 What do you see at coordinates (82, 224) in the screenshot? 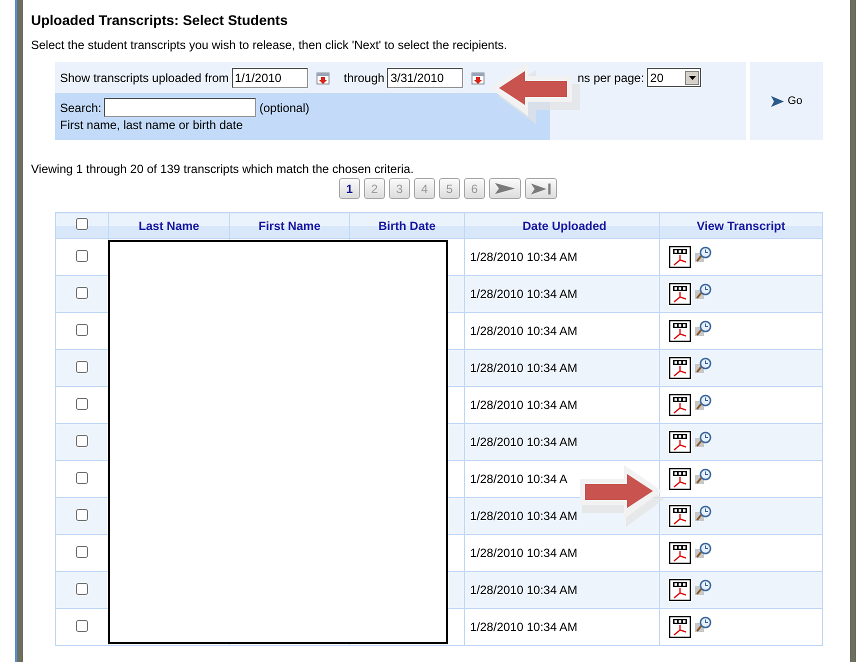
I see `select-all-checkbox` at bounding box center [82, 224].